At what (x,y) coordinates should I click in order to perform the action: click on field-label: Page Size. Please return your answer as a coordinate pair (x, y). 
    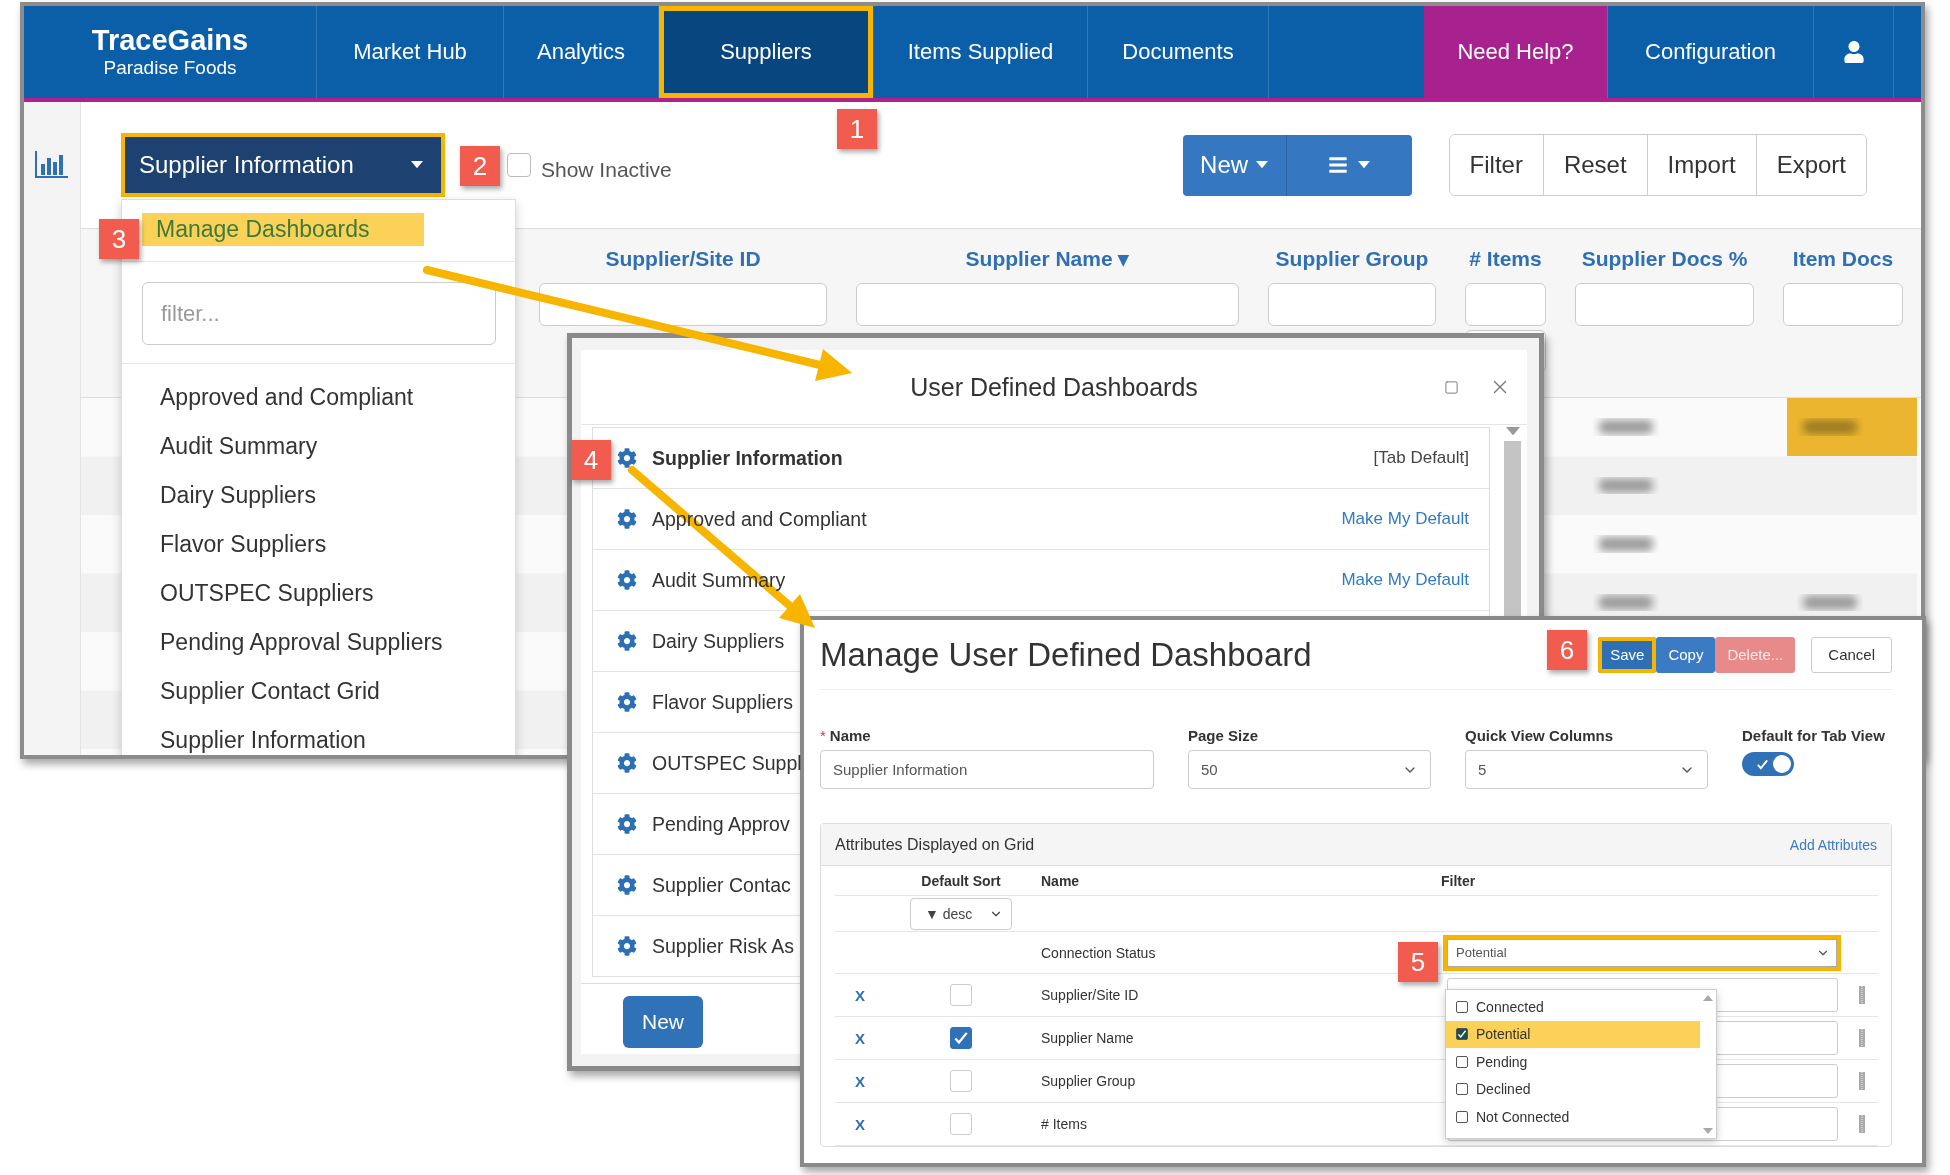
    Looking at the image, I should click on (1224, 735).